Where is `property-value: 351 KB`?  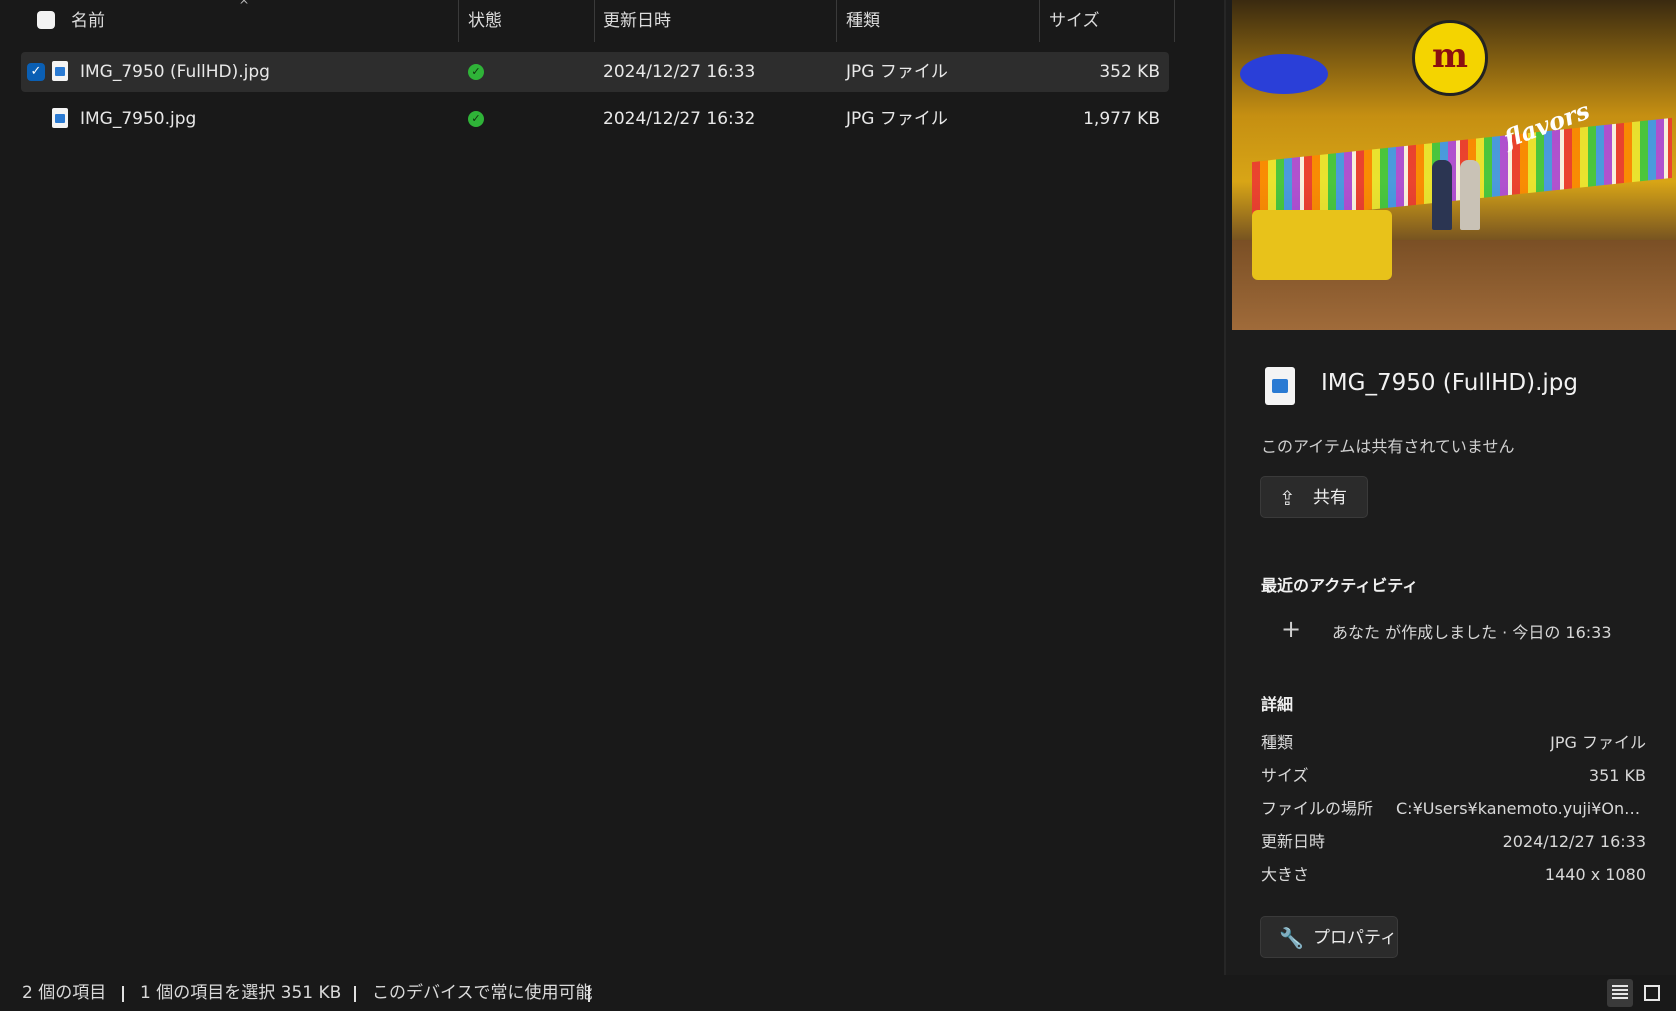
property-value: 351 KB is located at coordinates (1617, 775).